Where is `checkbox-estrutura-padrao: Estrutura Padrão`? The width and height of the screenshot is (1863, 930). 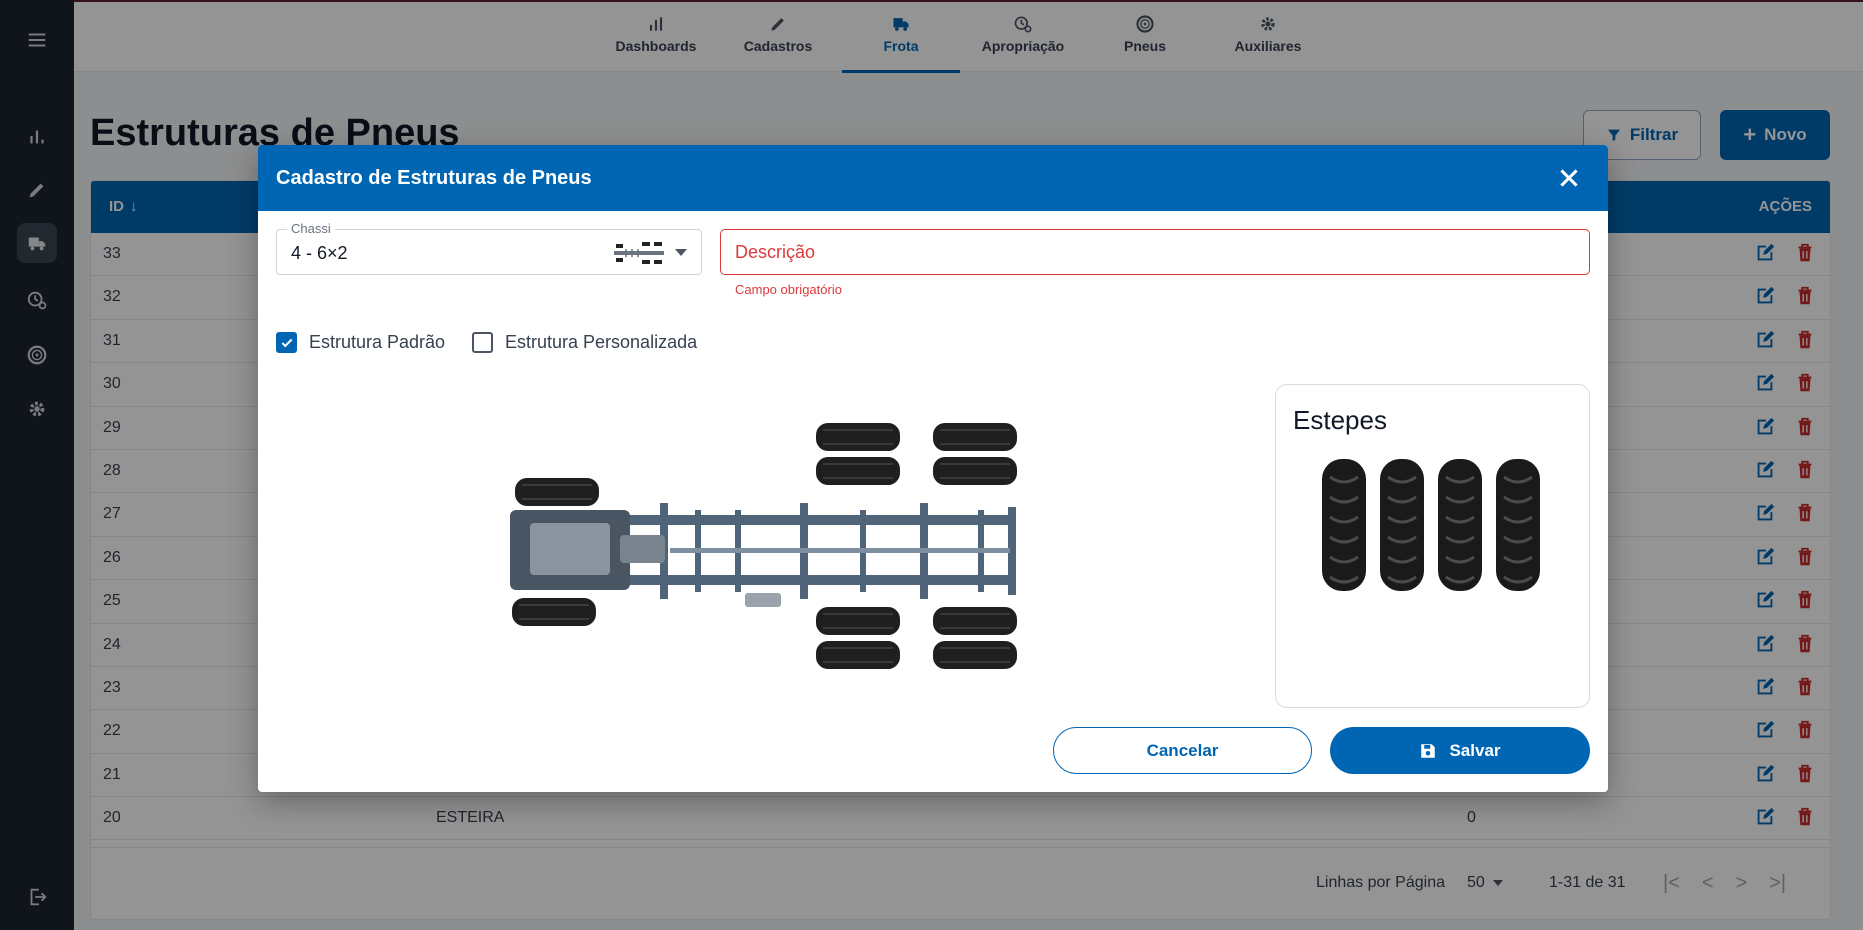 checkbox-estrutura-padrao: Estrutura Padrão is located at coordinates (360, 342).